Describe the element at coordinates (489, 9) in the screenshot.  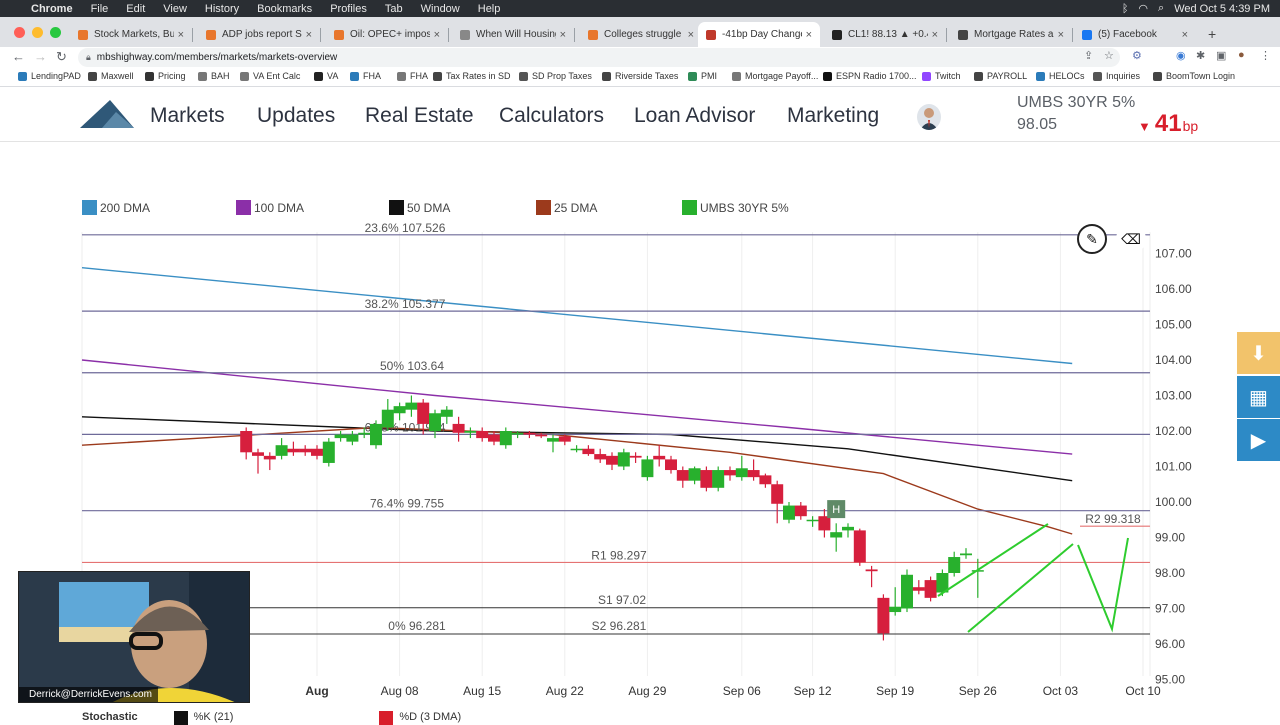
I see `menu-help: Help` at that location.